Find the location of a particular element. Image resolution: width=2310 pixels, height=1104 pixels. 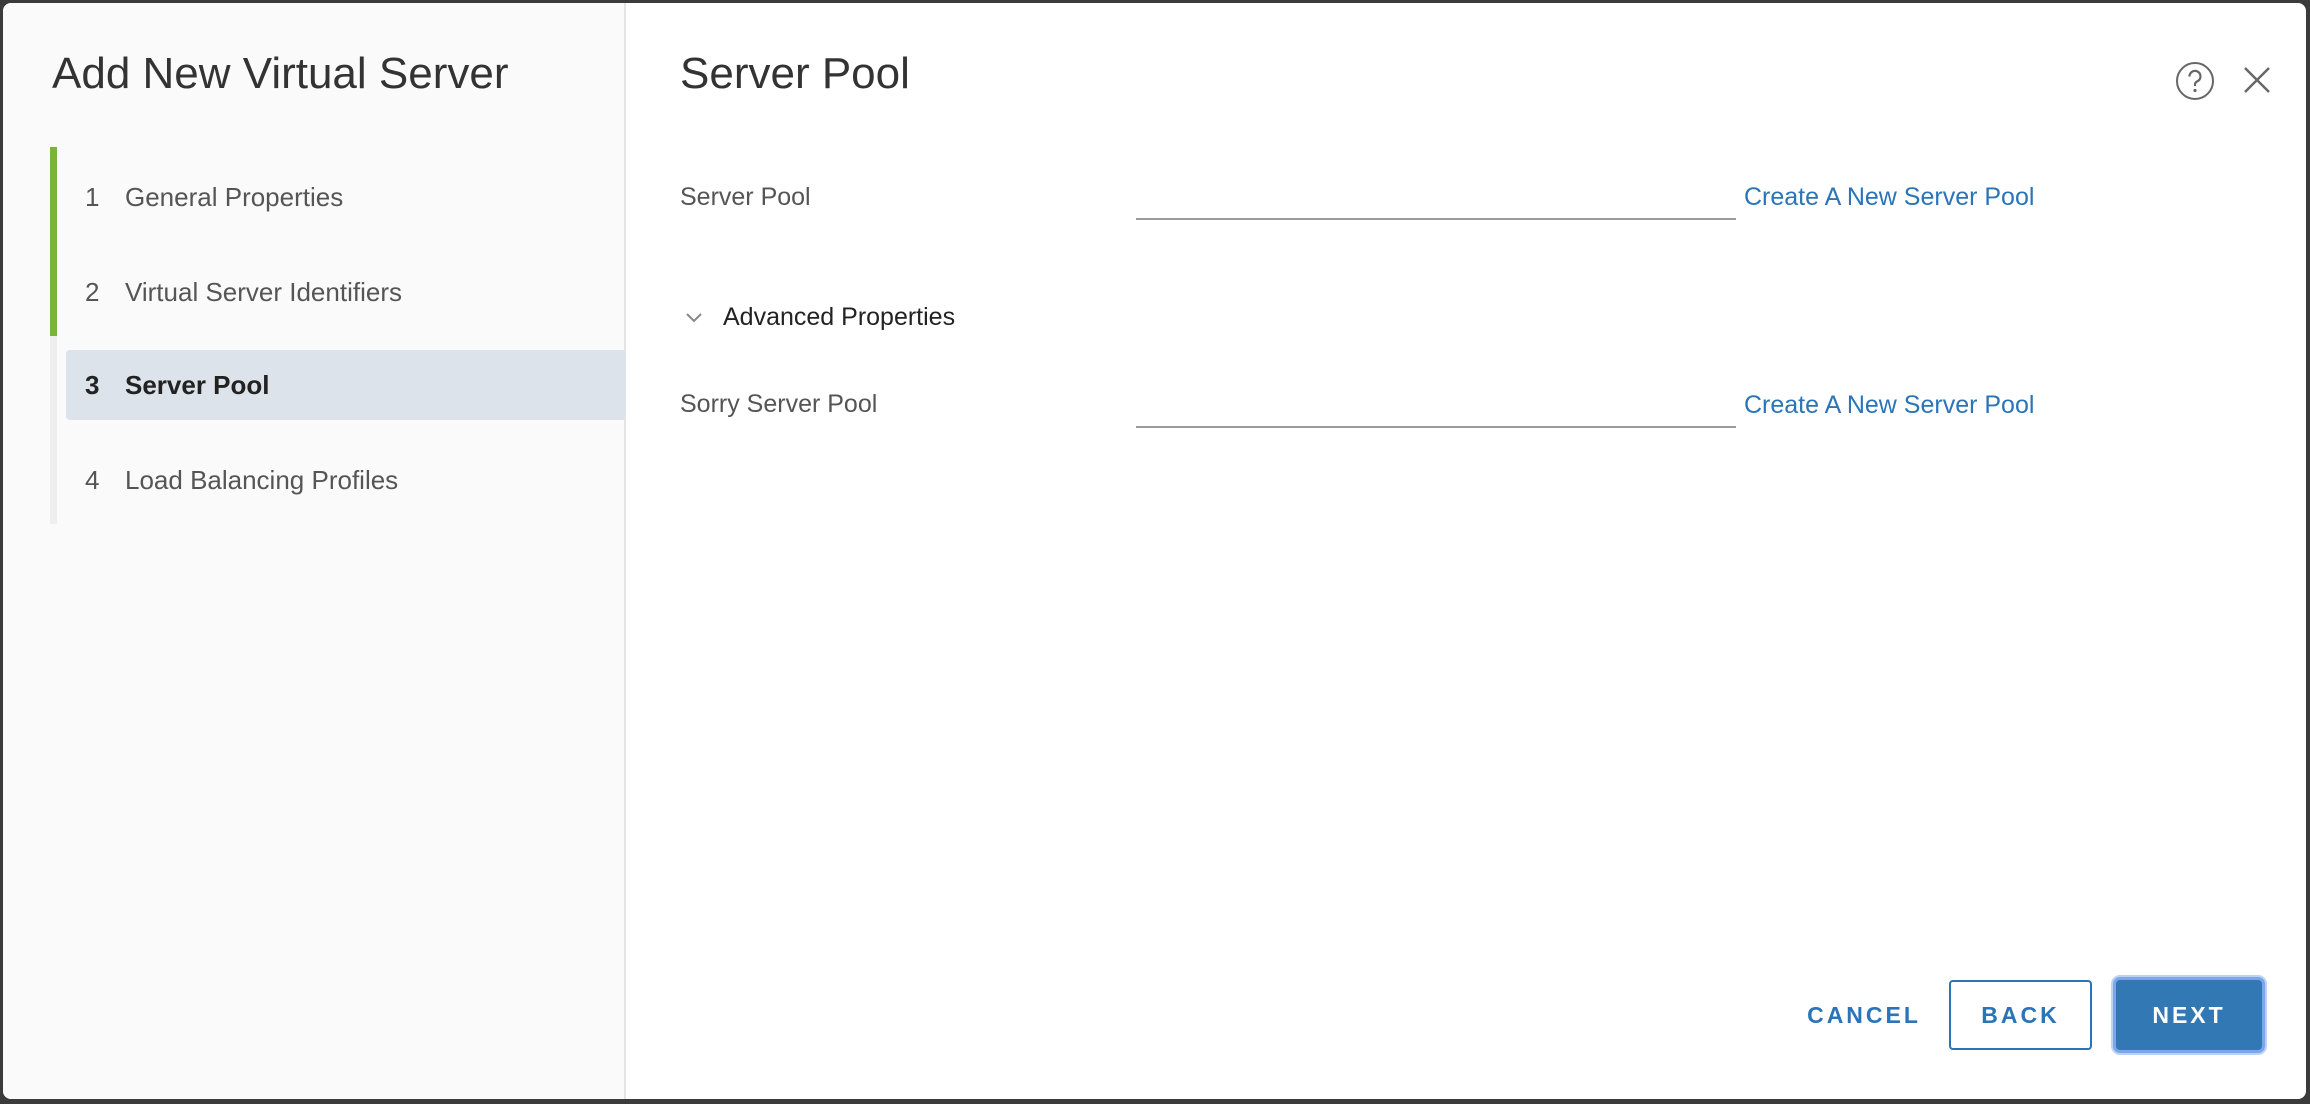

step-virtual-server-identifiers: 2 Virtual Server Identifiers is located at coordinates (346, 292).